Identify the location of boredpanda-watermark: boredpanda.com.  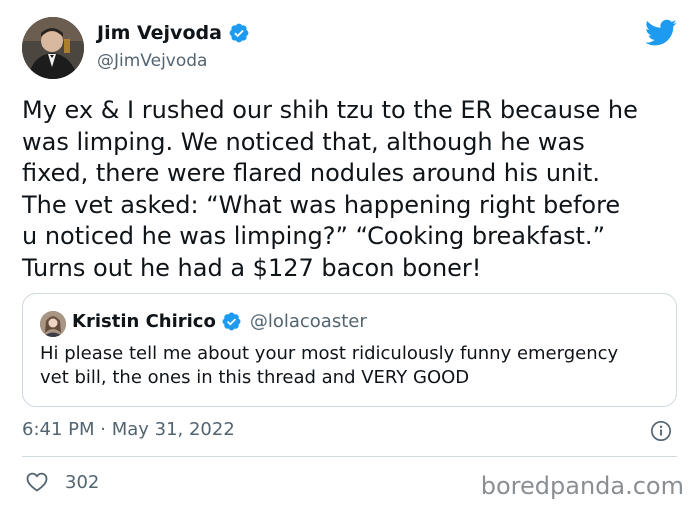
(582, 486).